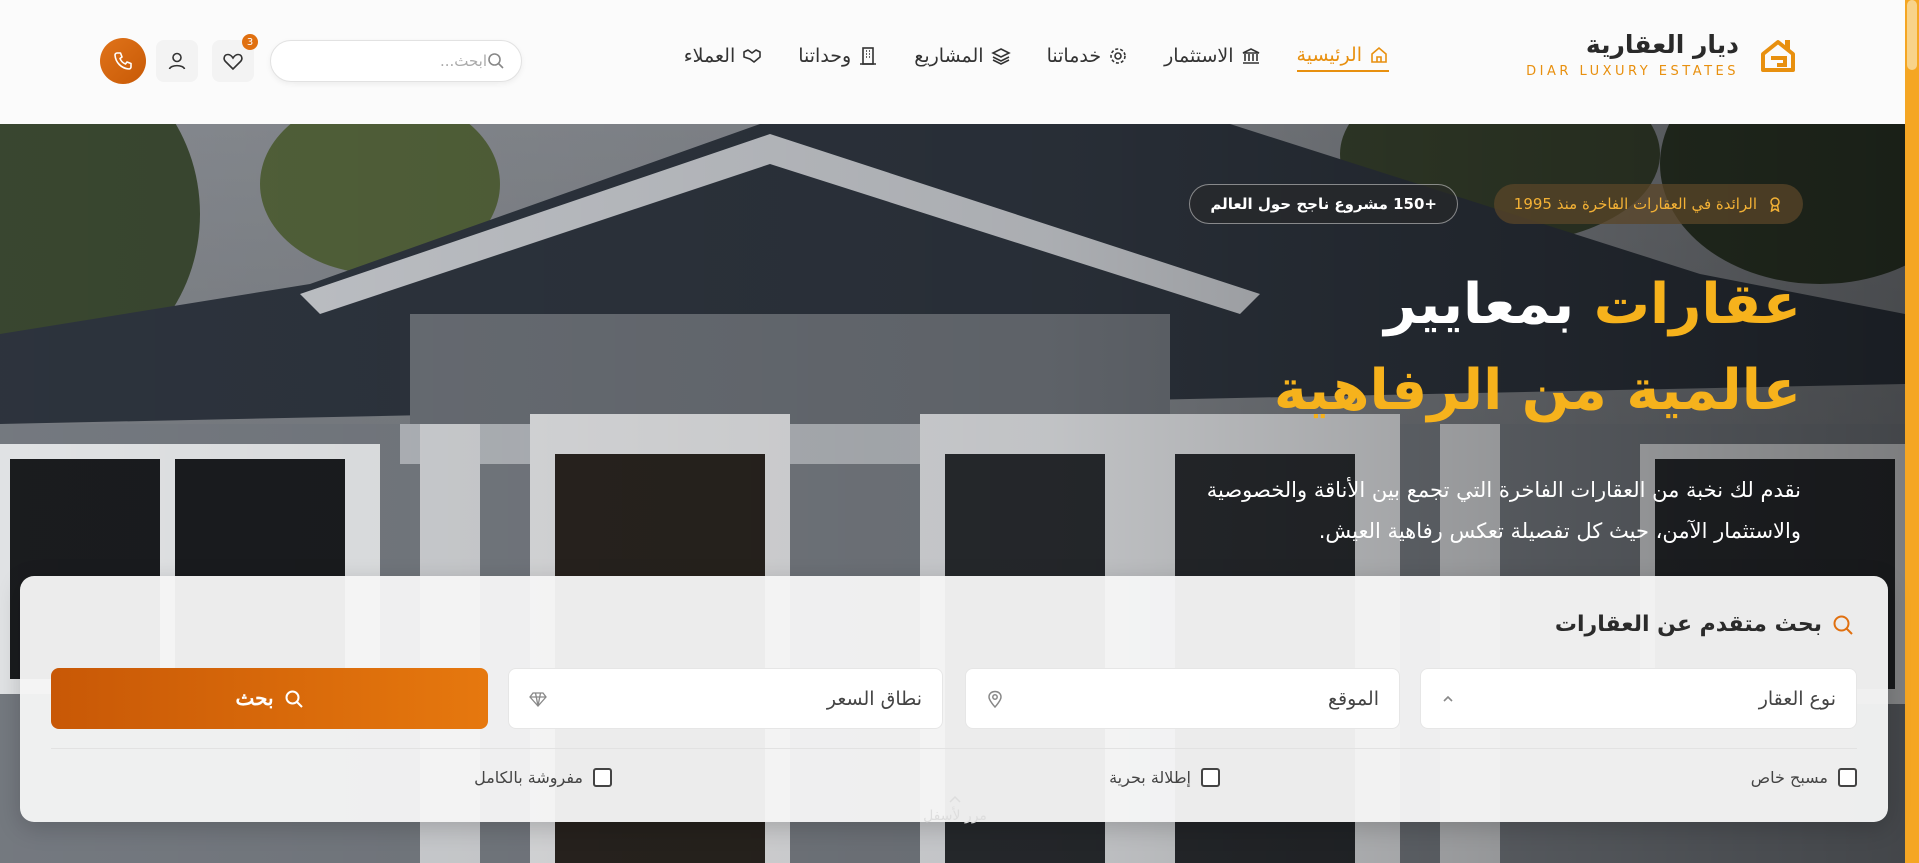 The width and height of the screenshot is (1919, 863). I want to click on nav-item-projects: المشاريع, so click(962, 58).